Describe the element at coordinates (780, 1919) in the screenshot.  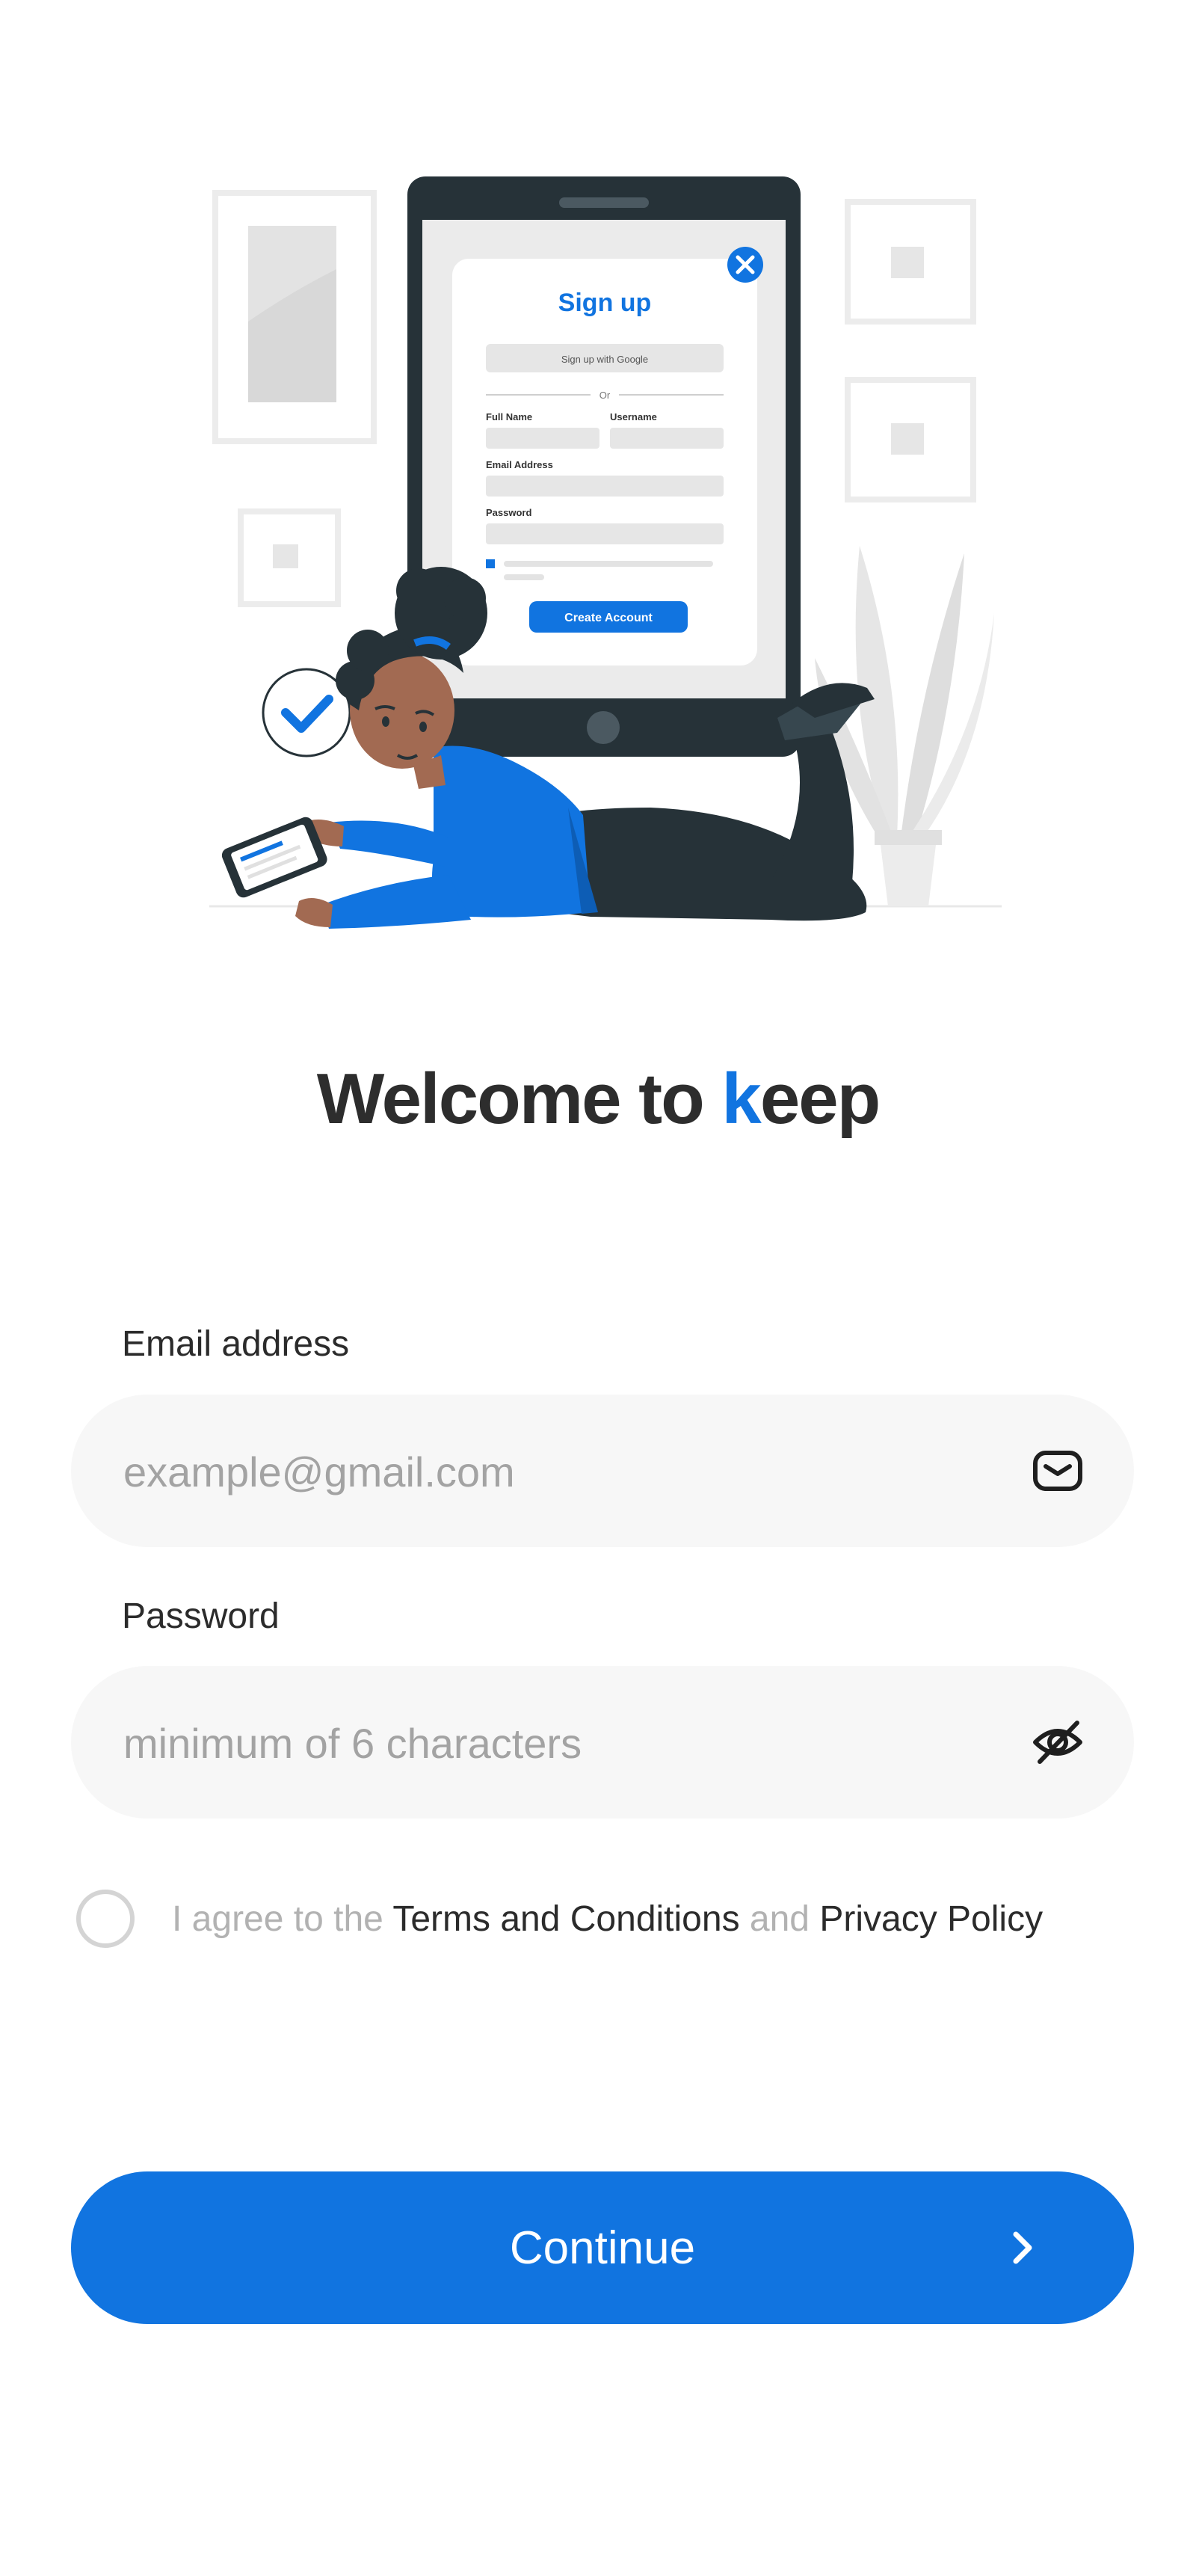
I see `agreement-conjunction: and` at that location.